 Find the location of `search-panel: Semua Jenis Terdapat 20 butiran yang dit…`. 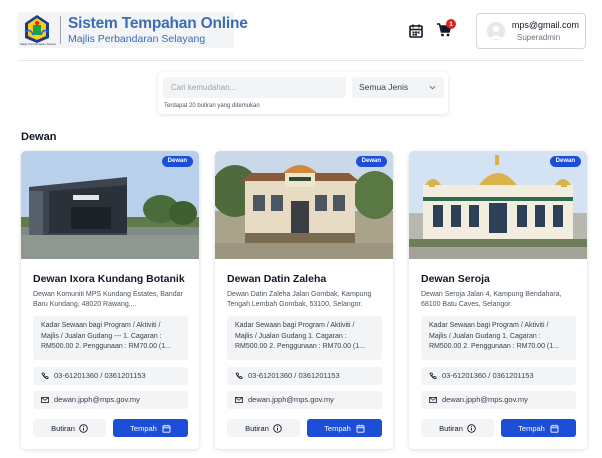

search-panel: Semua Jenis Terdapat 20 butiran yang dit… is located at coordinates (303, 93).